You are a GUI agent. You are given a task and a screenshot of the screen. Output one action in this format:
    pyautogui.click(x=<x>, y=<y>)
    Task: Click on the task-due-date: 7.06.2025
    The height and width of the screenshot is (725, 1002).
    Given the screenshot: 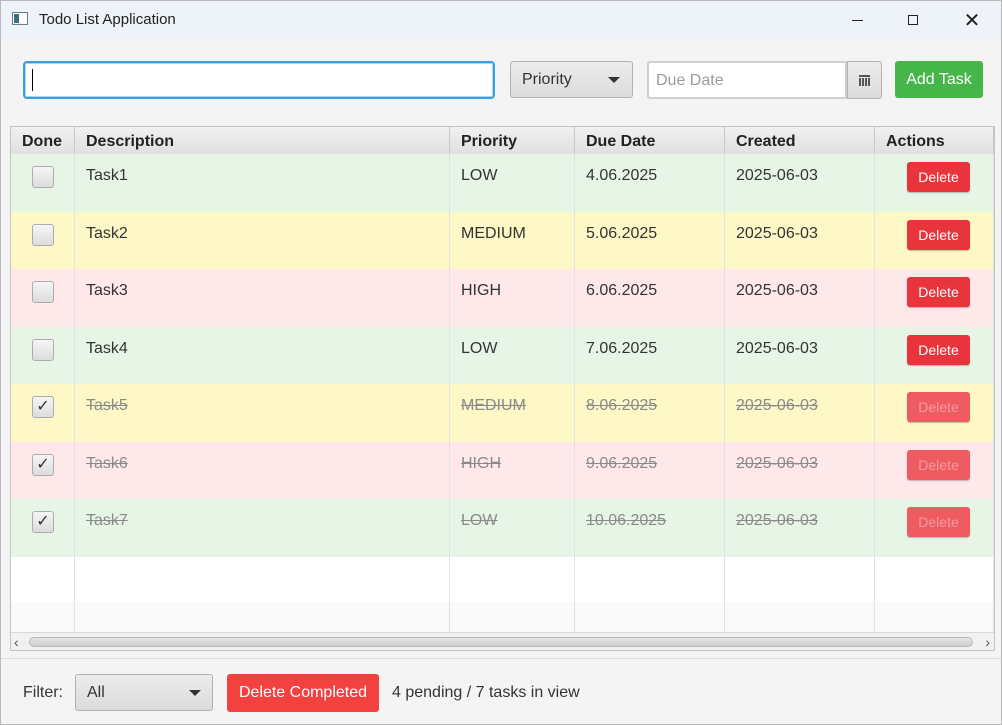 What is the action you would take?
    pyautogui.click(x=650, y=355)
    